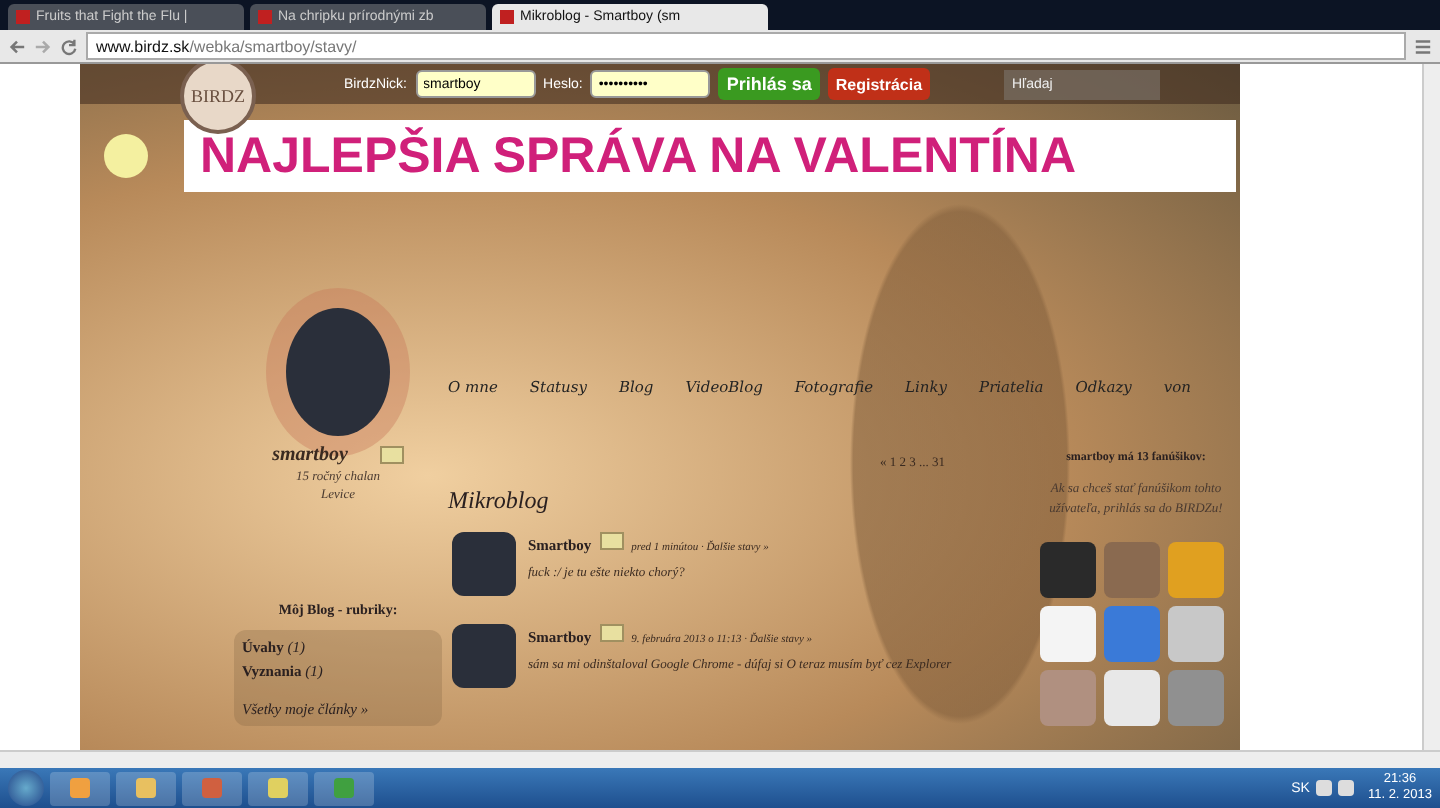 Image resolution: width=1440 pixels, height=808 pixels. What do you see at coordinates (218, 99) in the screenshot?
I see `site-logo: BIRDZ` at bounding box center [218, 99].